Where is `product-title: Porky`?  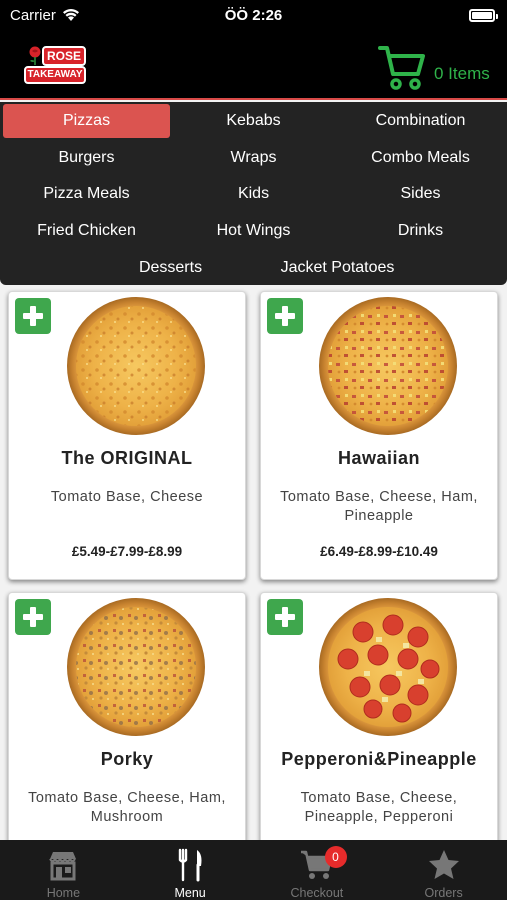 product-title: Porky is located at coordinates (127, 759).